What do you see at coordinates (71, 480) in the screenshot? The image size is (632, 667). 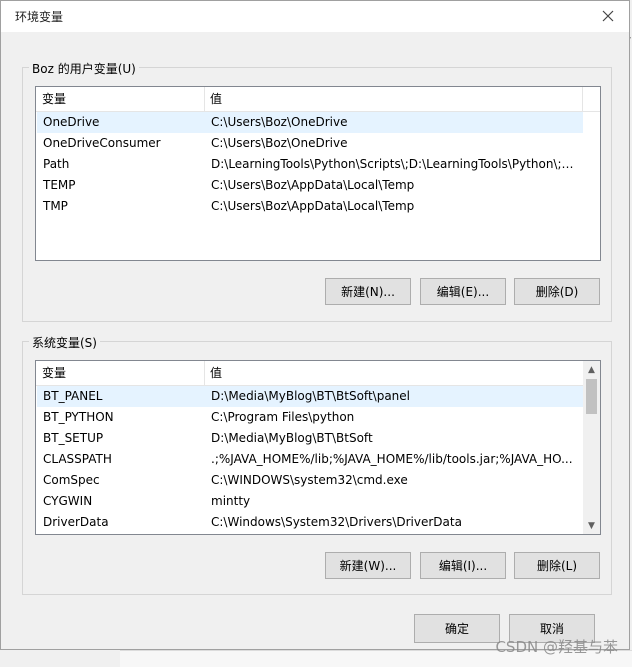 I see `variable-name-cell: ComSpec` at bounding box center [71, 480].